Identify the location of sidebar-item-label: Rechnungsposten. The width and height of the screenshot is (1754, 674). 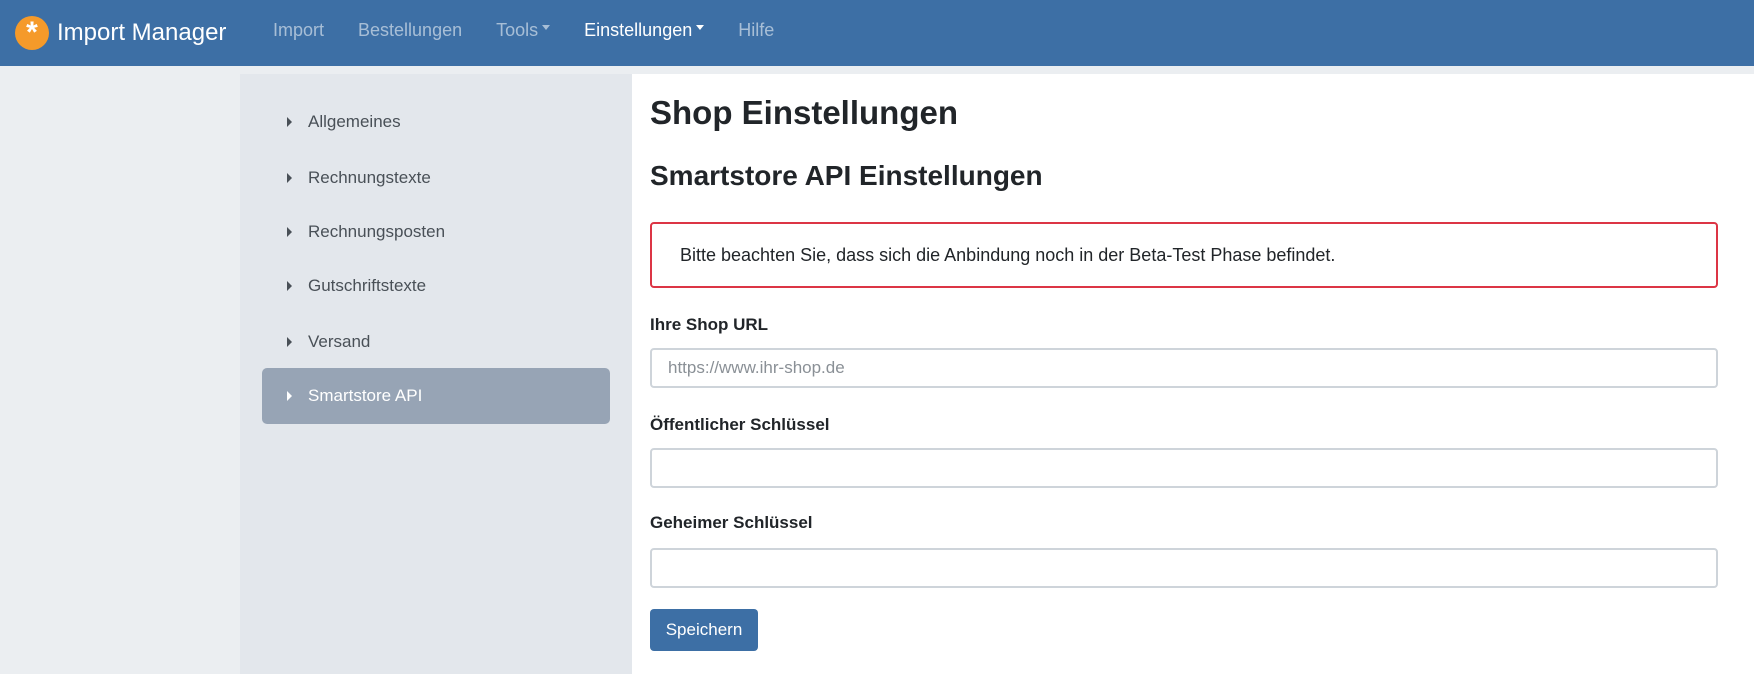
(377, 231).